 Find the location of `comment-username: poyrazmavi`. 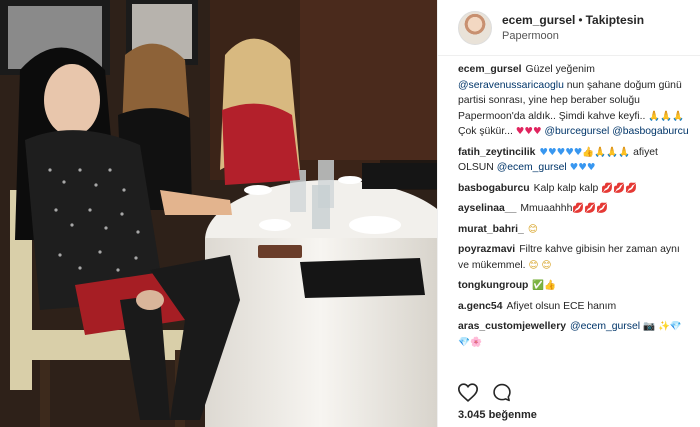

comment-username: poyrazmavi is located at coordinates (486, 249).